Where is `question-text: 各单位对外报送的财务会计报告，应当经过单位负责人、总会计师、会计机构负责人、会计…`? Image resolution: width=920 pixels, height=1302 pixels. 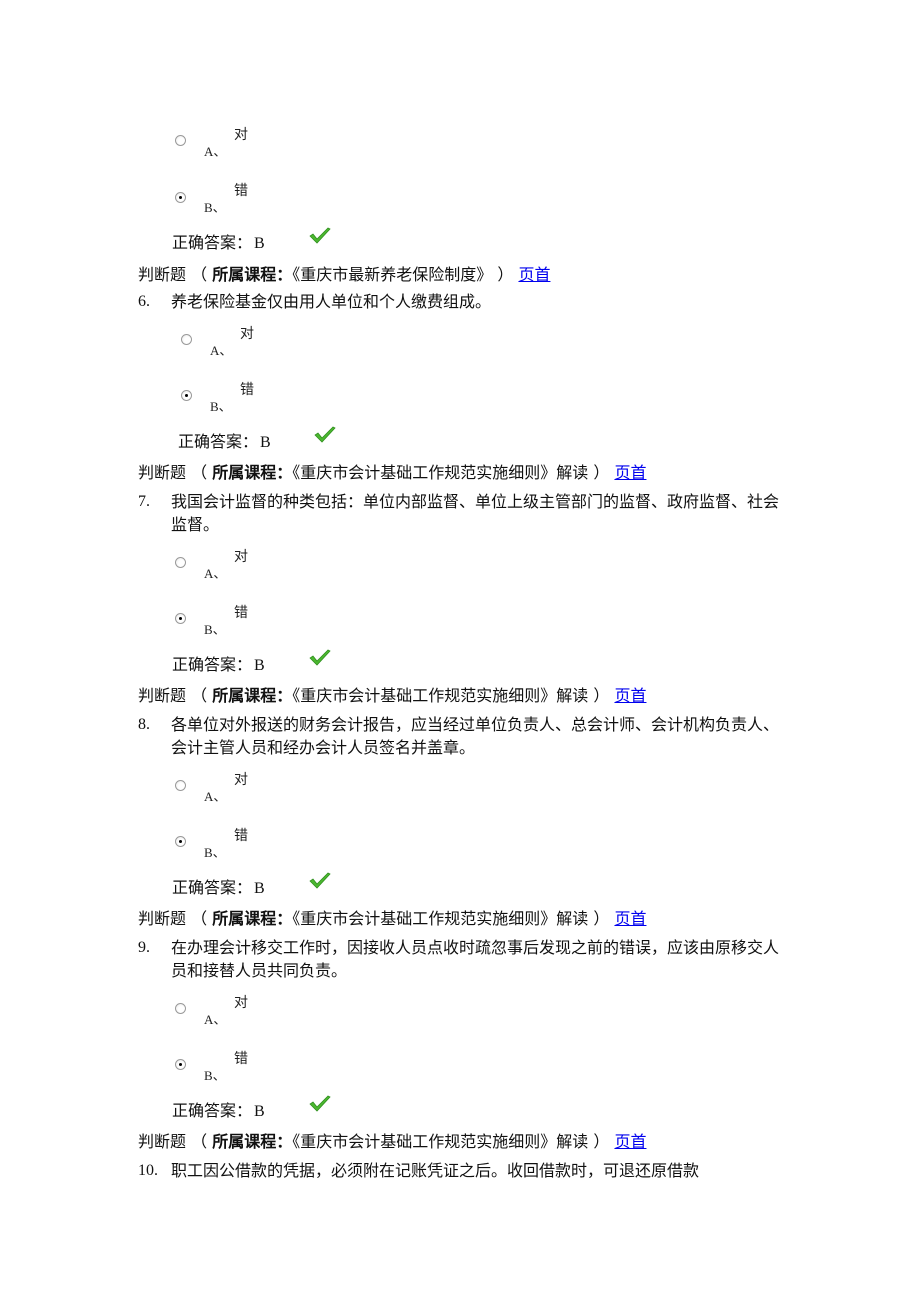 question-text: 各单位对外报送的财务会计报告，应当经过单位负责人、总会计师、会计机构负责人、会计… is located at coordinates (475, 736).